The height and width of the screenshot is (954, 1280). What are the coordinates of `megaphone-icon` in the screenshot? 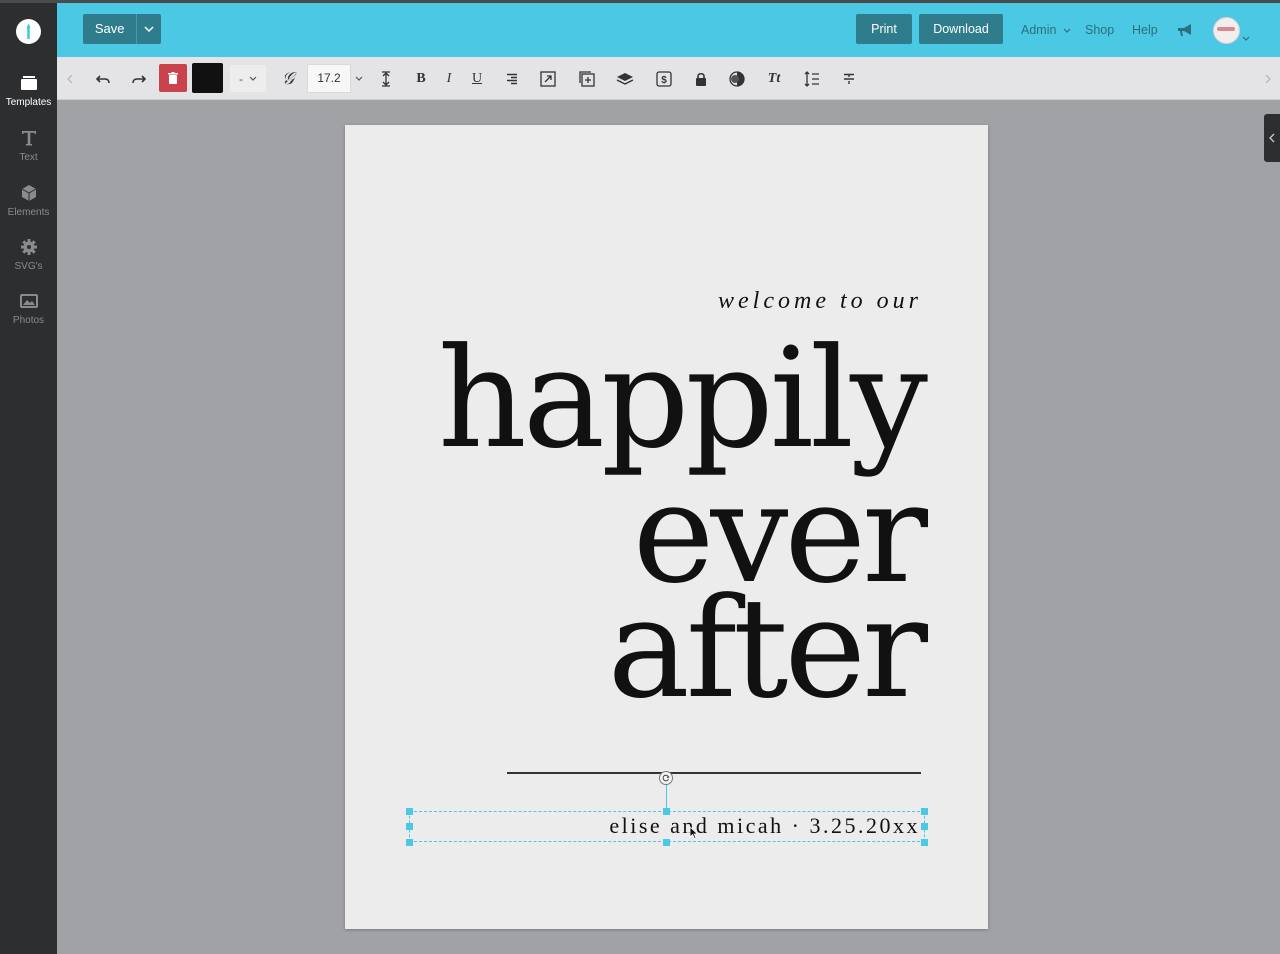 It's located at (1185, 32).